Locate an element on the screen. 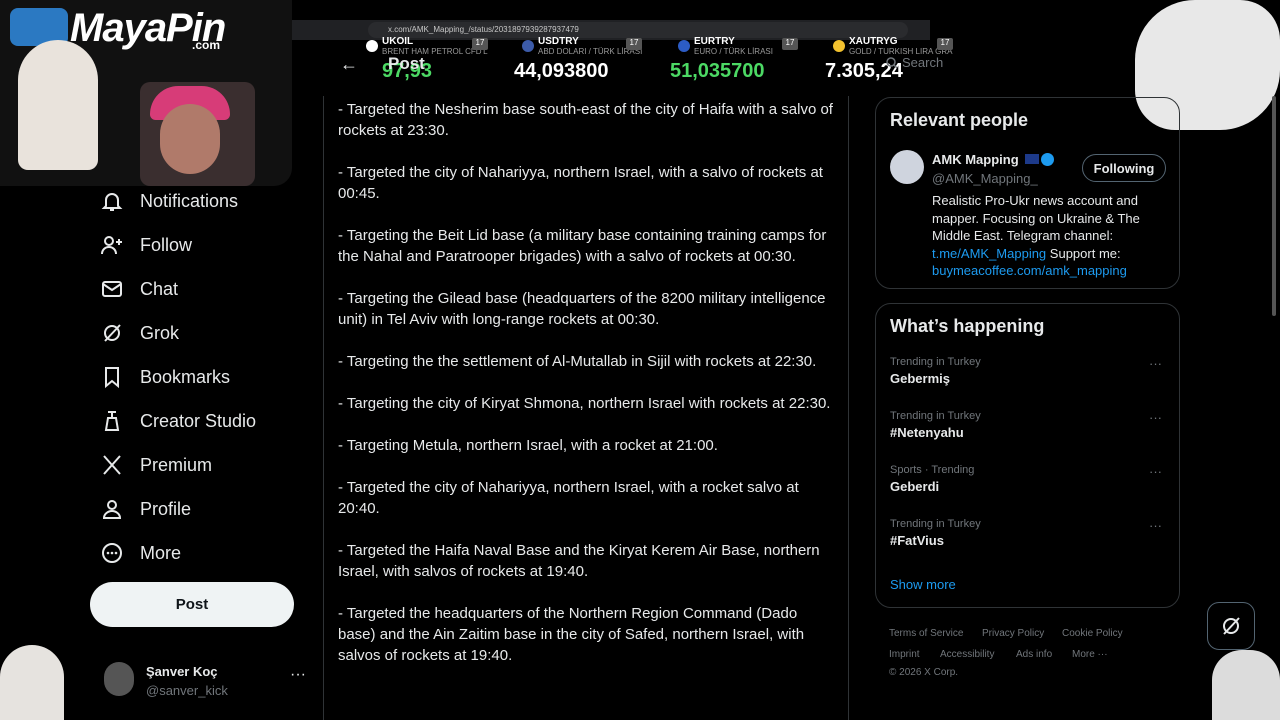 This screenshot has width=1280, height=720. person-icon is located at coordinates (112, 509).